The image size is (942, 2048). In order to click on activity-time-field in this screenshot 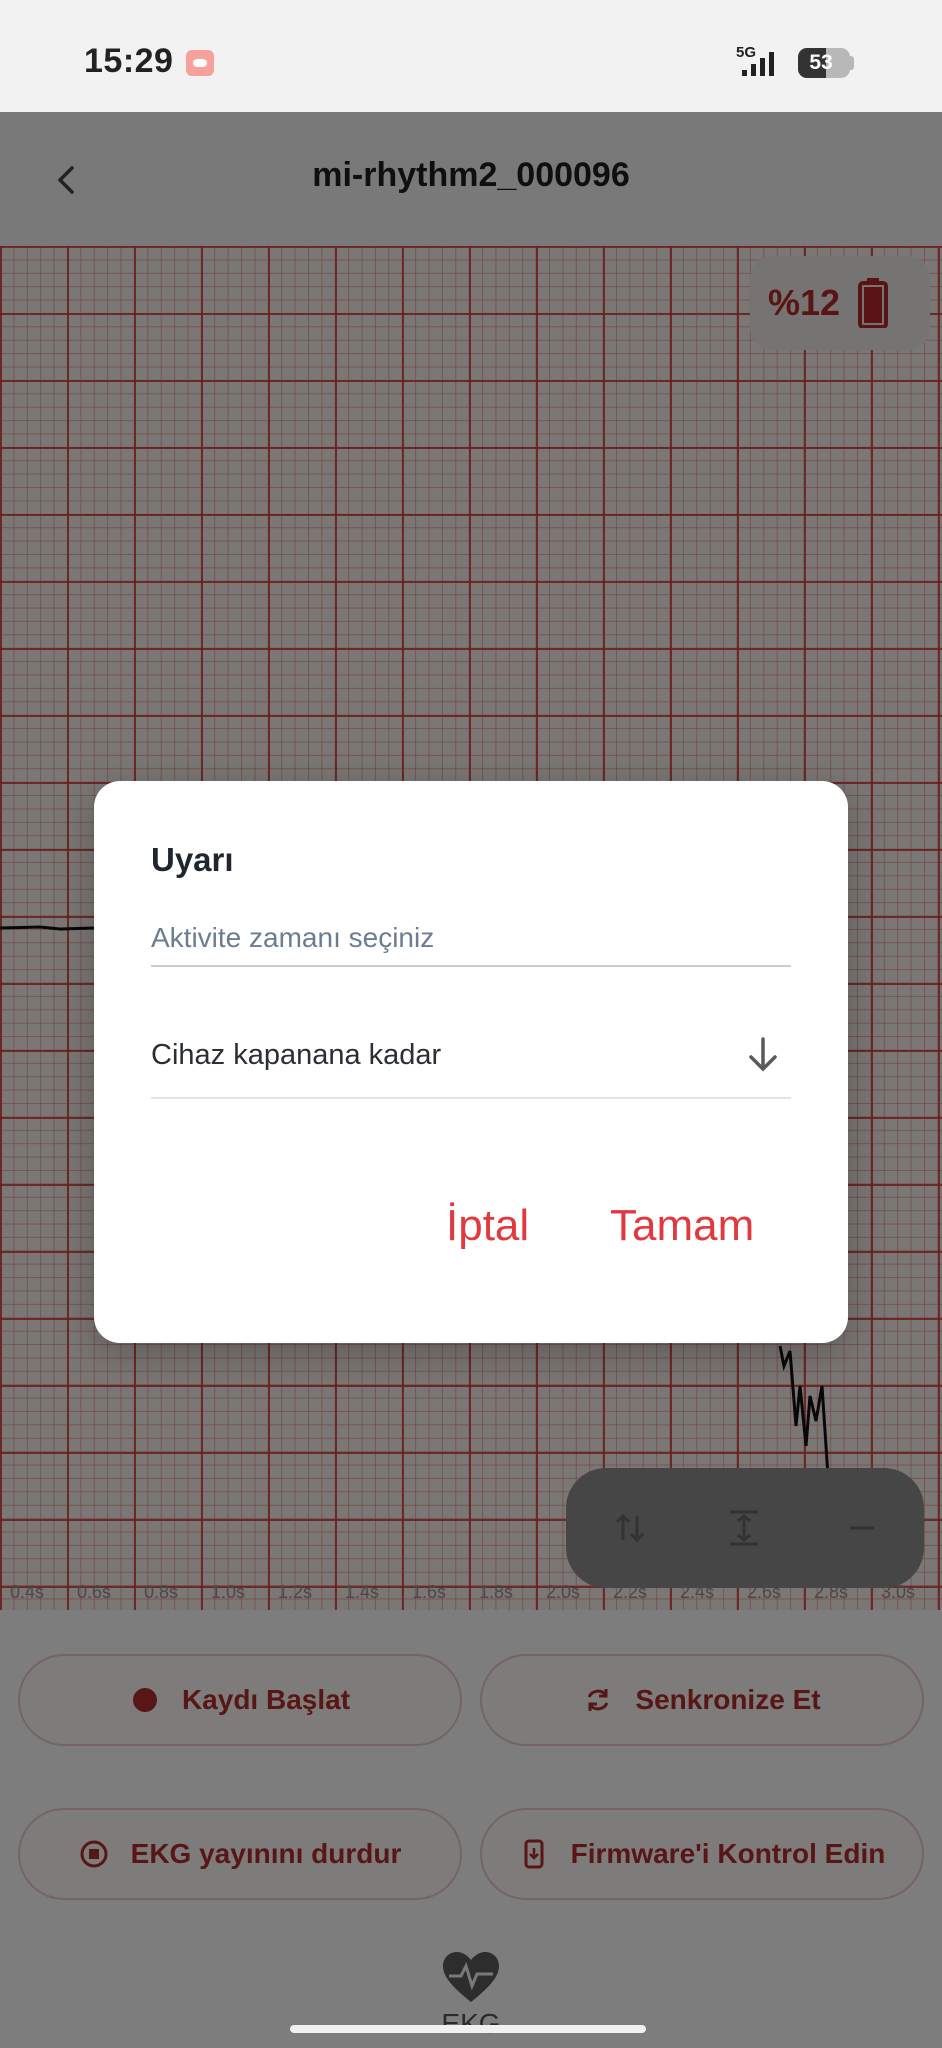, I will do `click(471, 939)`.